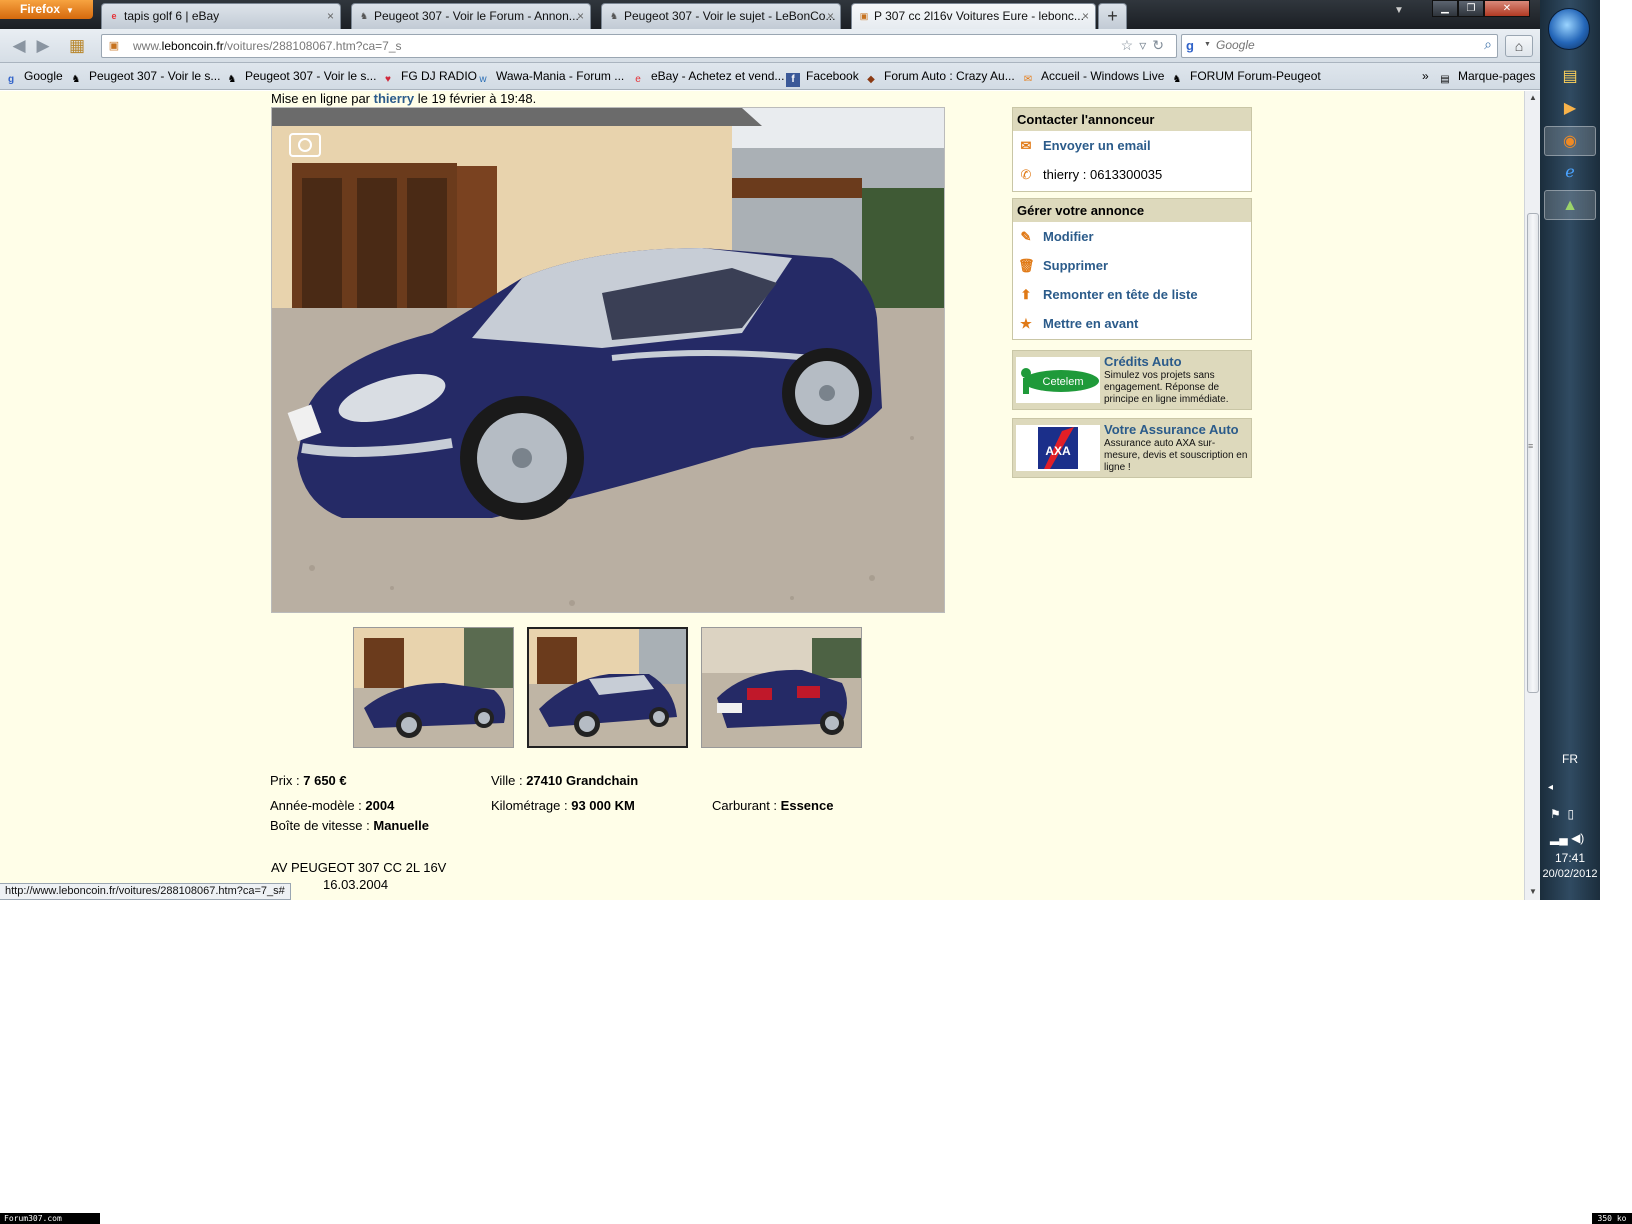  What do you see at coordinates (1533, 453) in the screenshot?
I see `scrollbar-thumb` at bounding box center [1533, 453].